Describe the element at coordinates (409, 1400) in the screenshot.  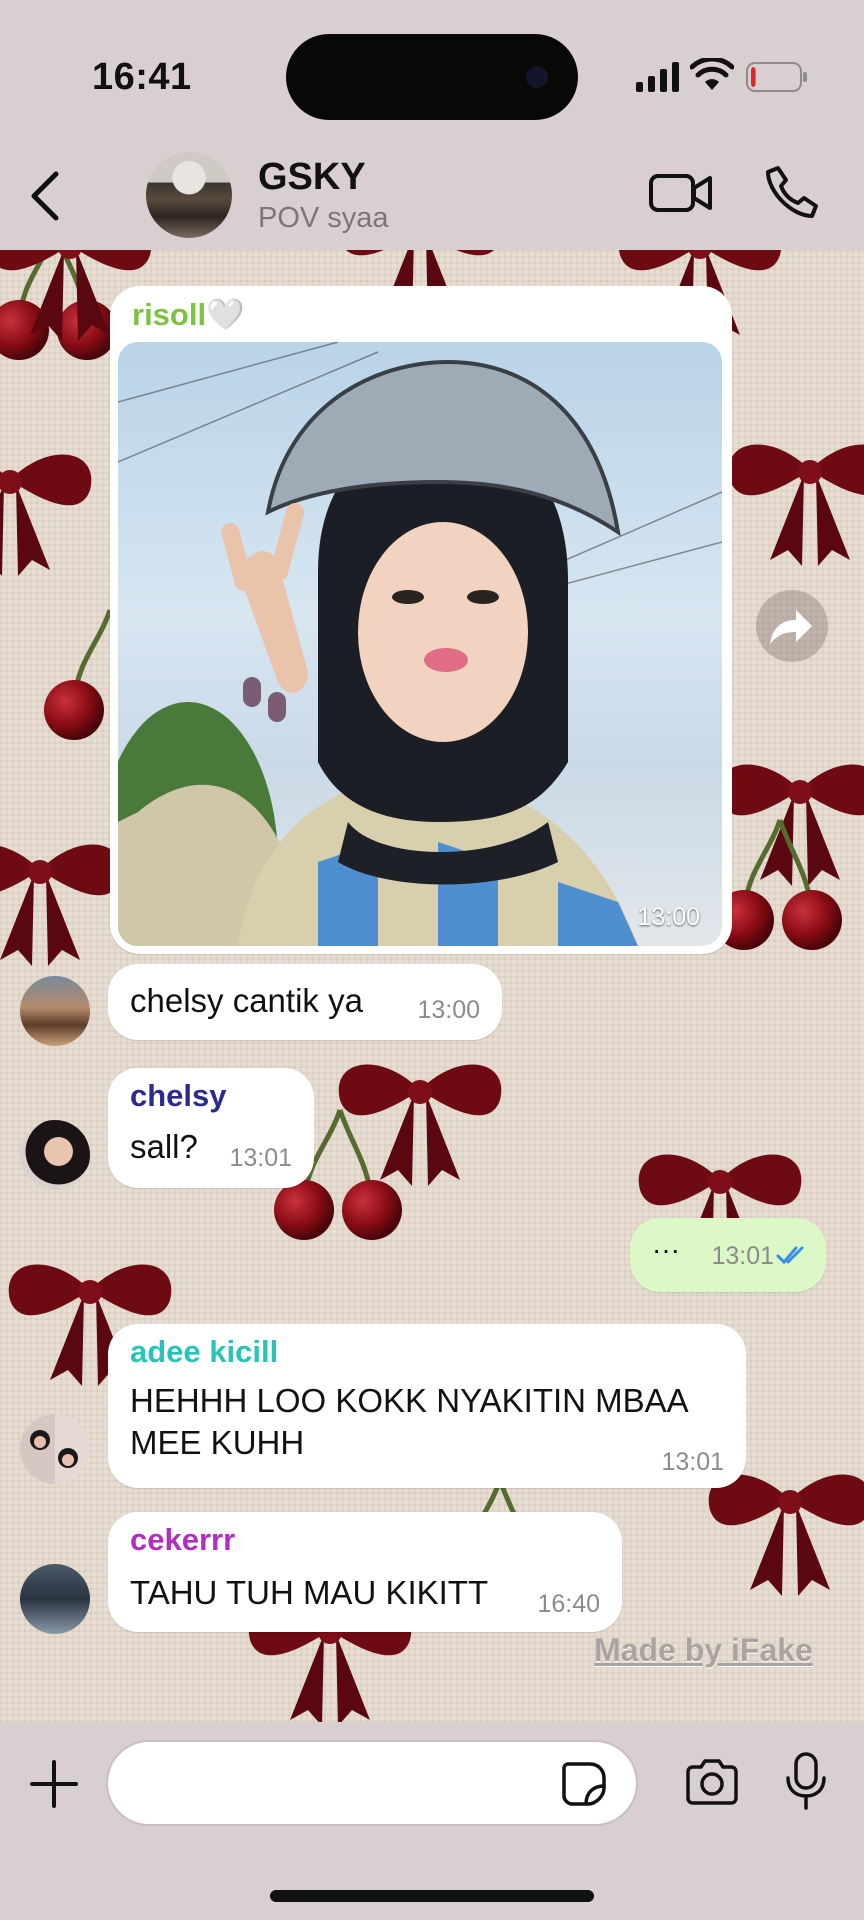
I see `message-text-line: HEHHH LOO KOKK NYAKITIN MBAA` at that location.